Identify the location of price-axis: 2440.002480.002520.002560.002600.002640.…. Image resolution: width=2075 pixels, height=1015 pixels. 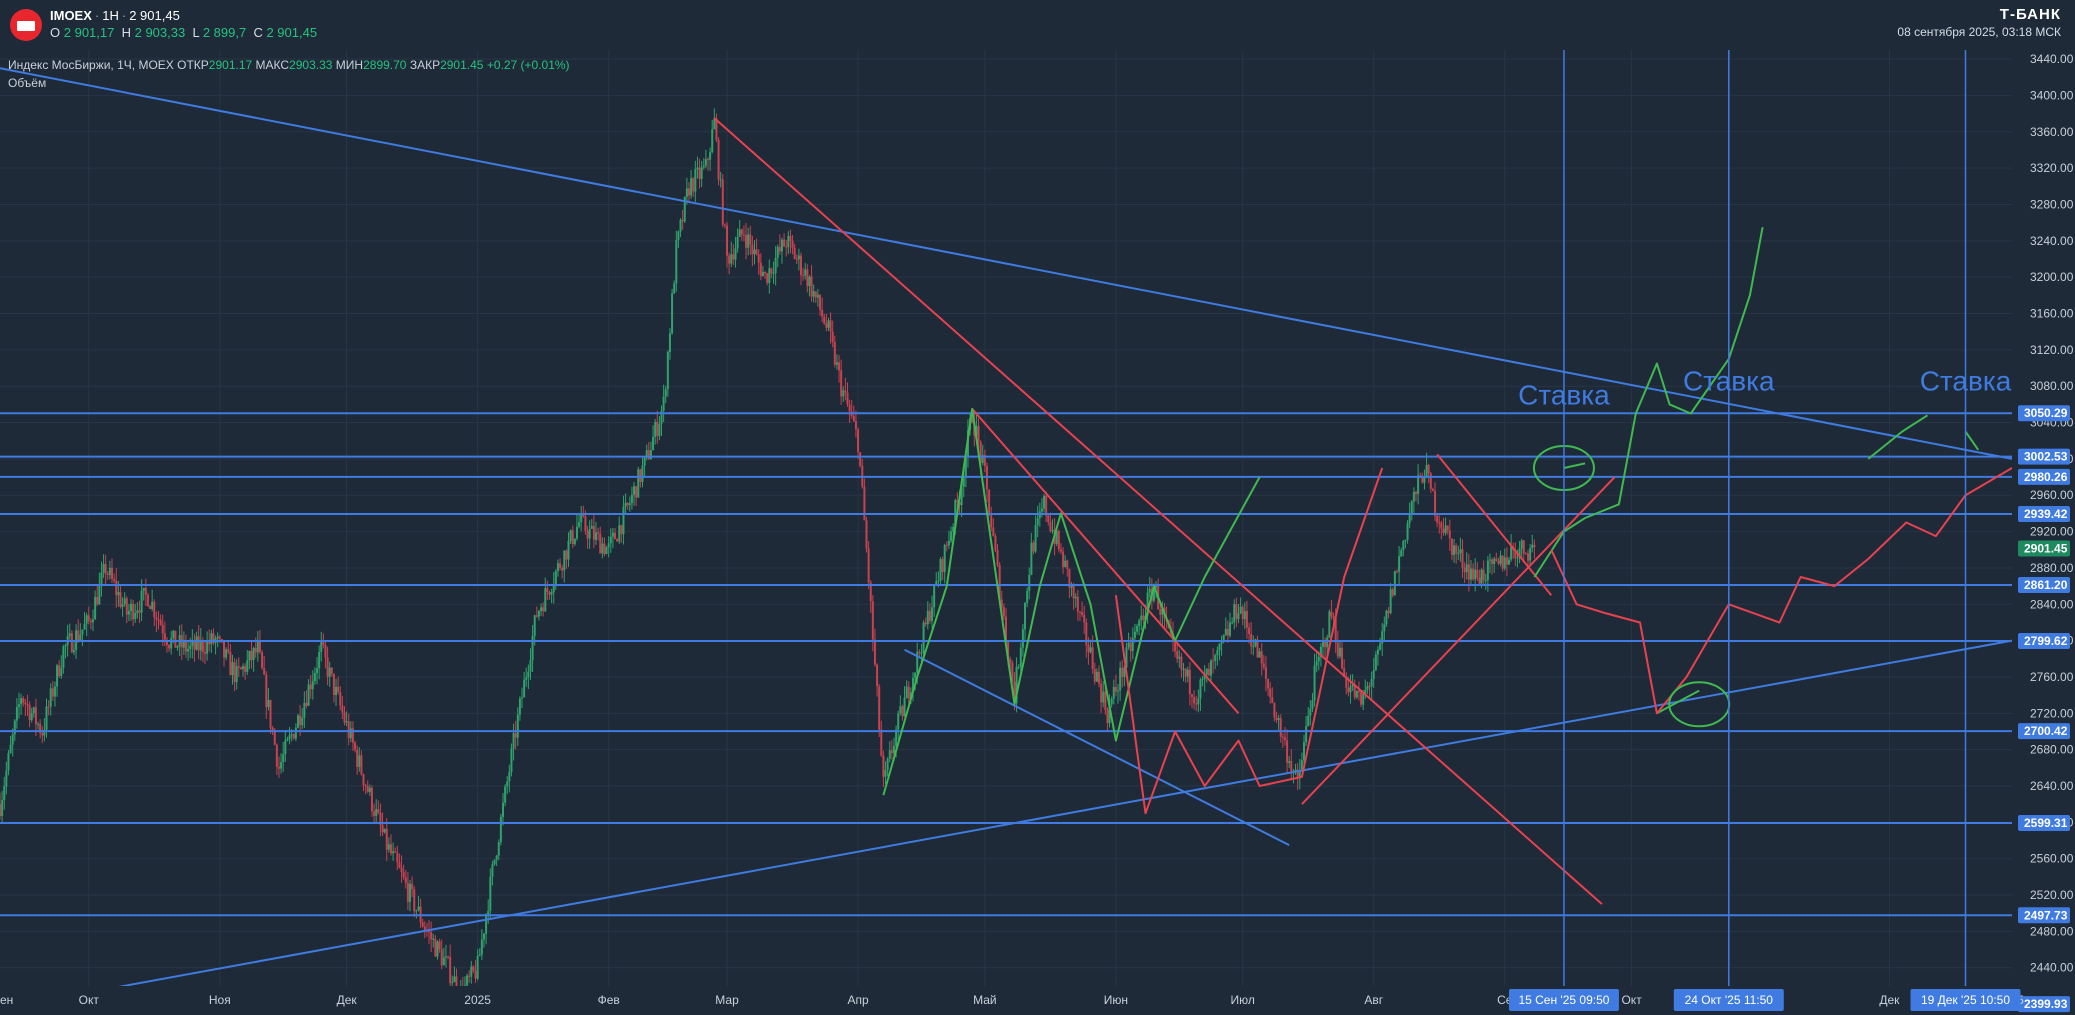
(2043, 532).